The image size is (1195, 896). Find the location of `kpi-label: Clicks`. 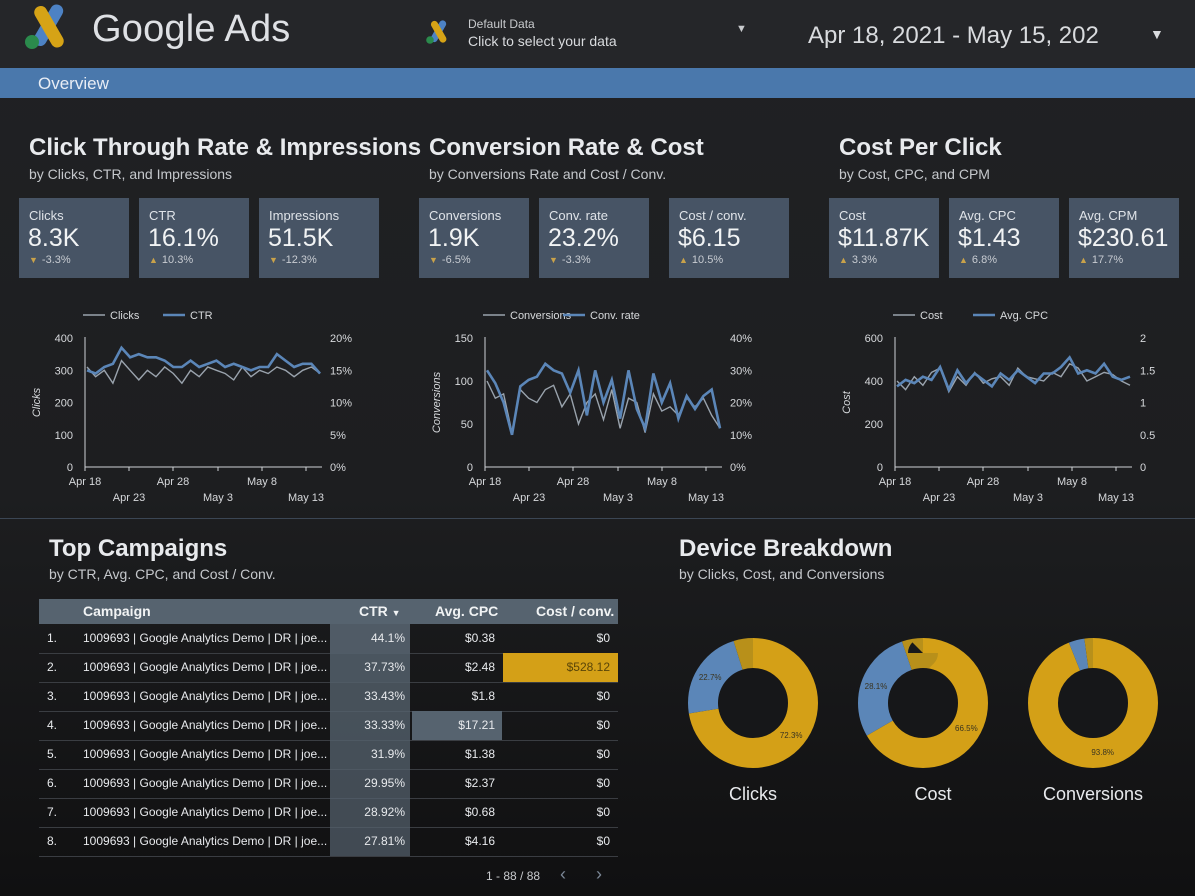

kpi-label: Clicks is located at coordinates (46, 215).